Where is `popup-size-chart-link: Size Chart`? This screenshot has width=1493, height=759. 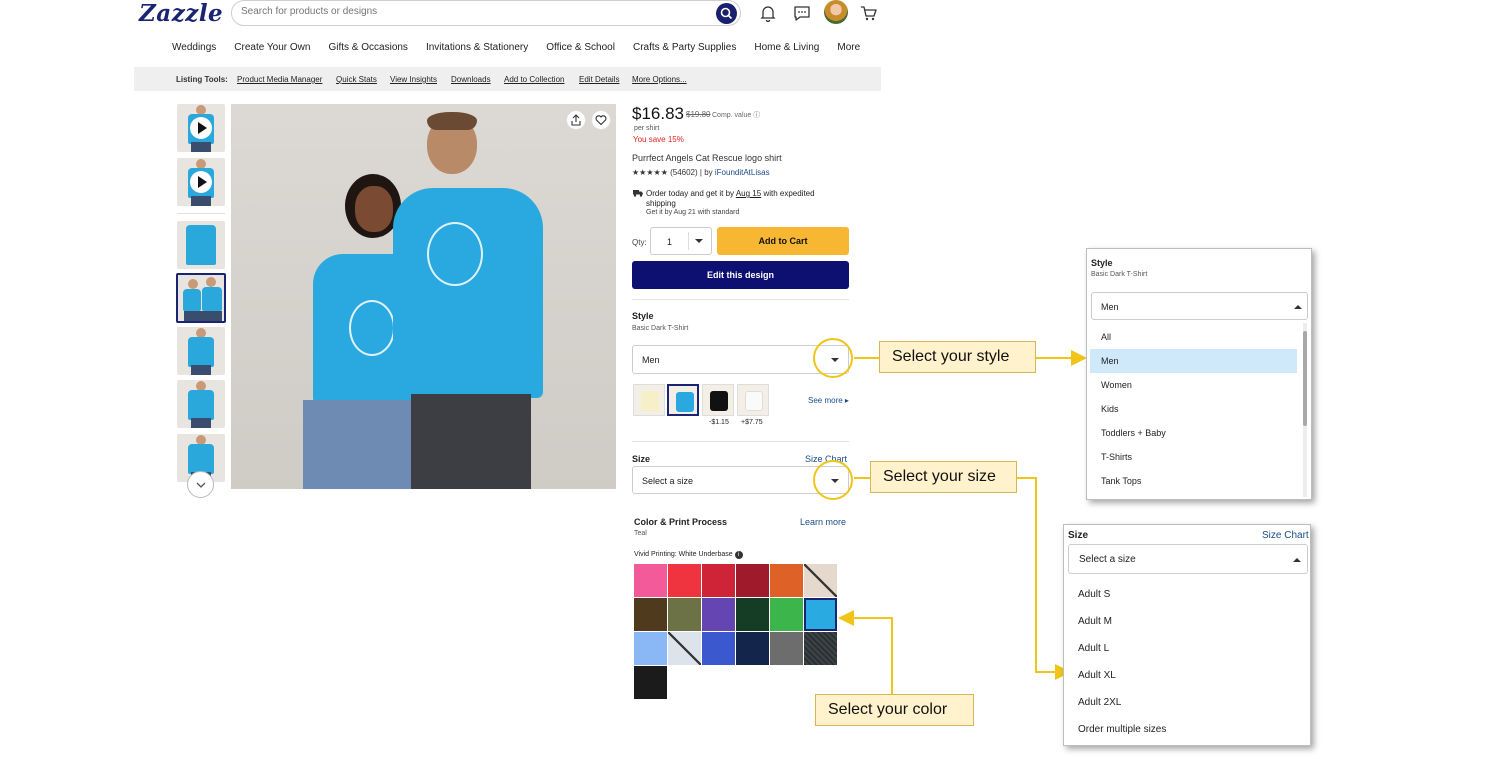 popup-size-chart-link: Size Chart is located at coordinates (1285, 535).